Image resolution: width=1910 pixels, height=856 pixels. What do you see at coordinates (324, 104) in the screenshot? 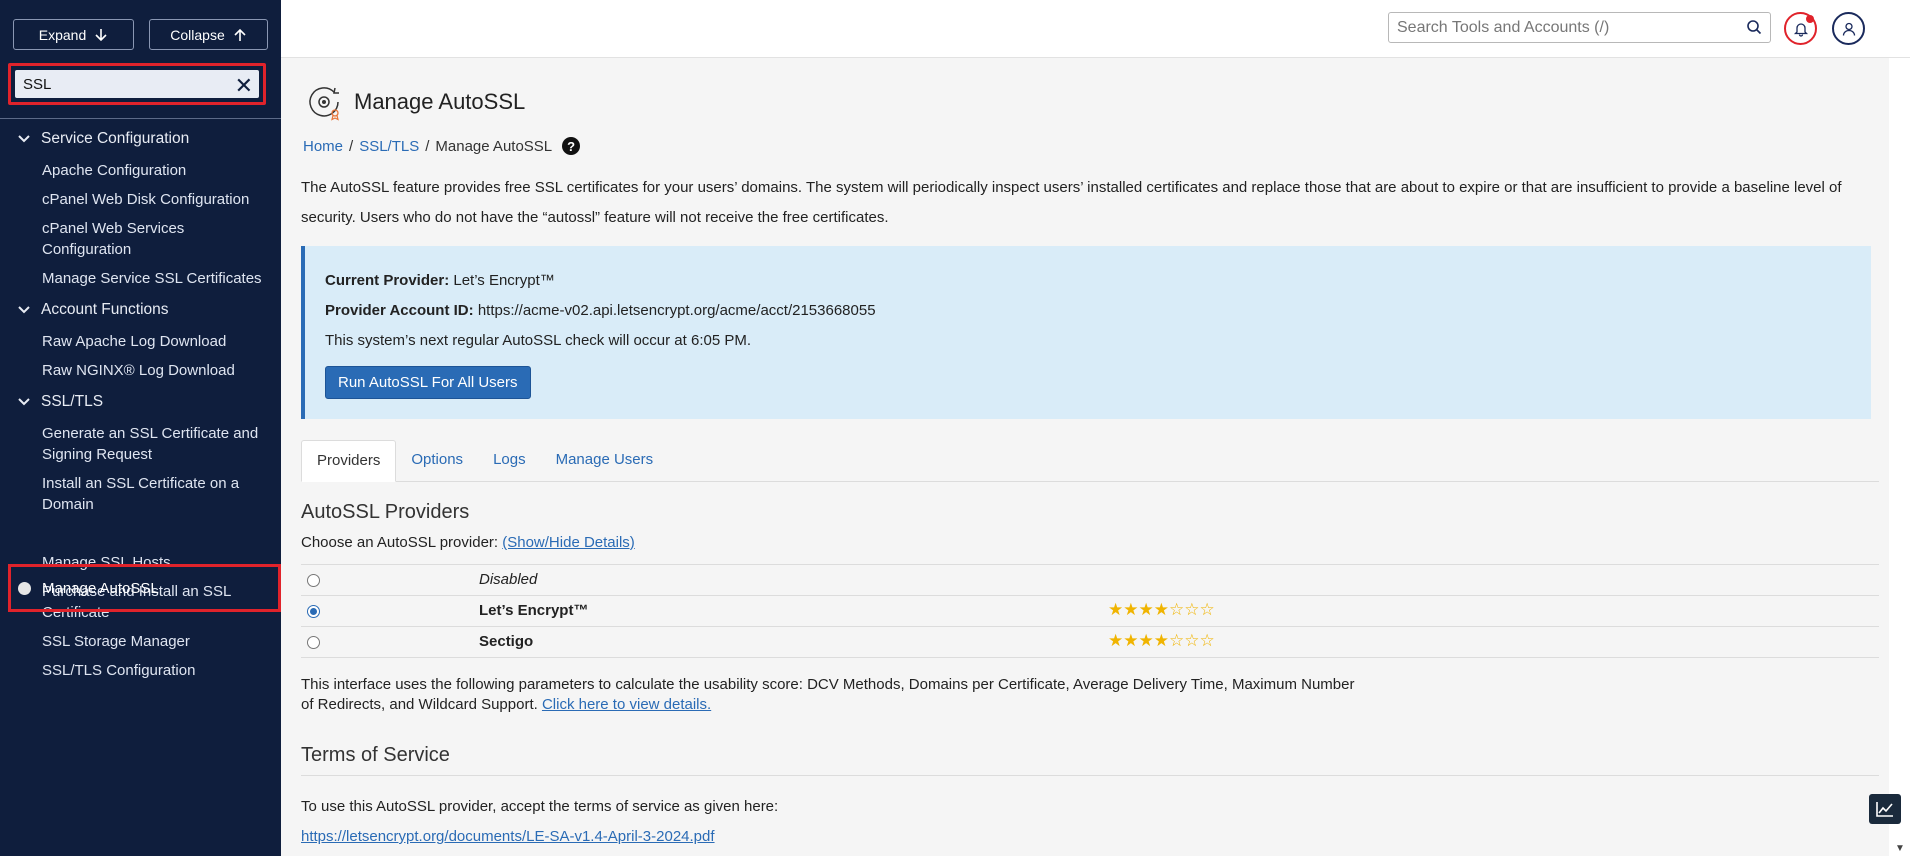
I see `autossl-gear-icon` at bounding box center [324, 104].